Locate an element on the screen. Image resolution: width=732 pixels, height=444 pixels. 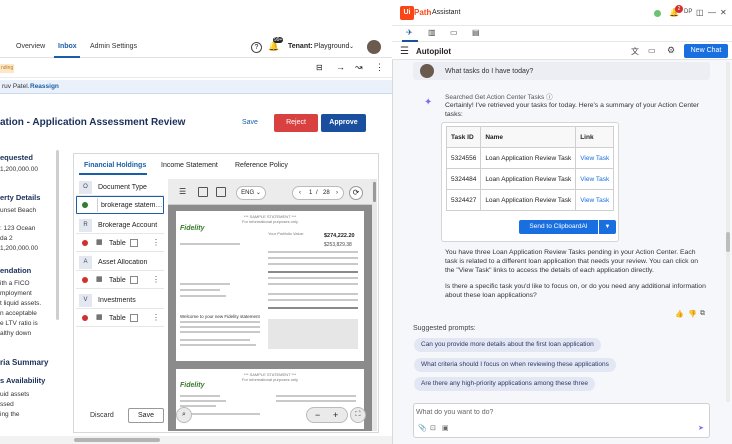
welcome-text: Welcome to your new Fidelity statement is located at coordinates (220, 316).